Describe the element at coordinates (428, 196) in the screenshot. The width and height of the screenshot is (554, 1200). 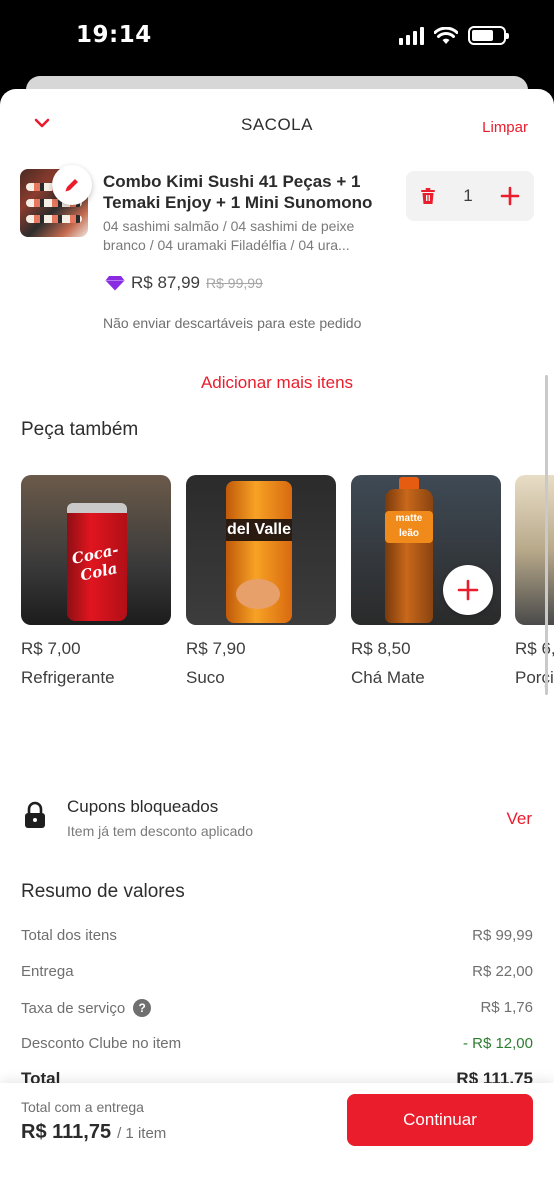
I see `trash-icon` at that location.